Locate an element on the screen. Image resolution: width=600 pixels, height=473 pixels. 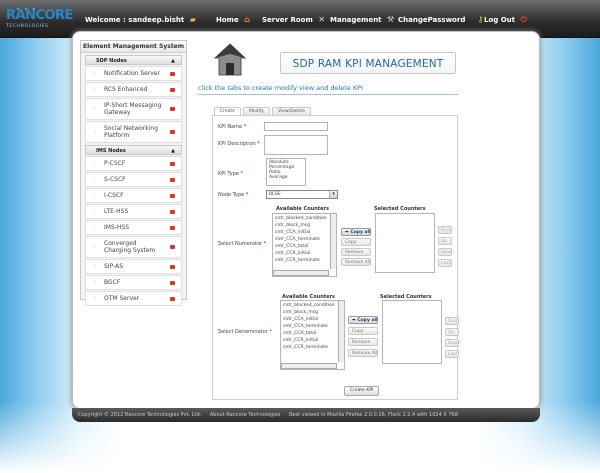
kpi-description-input is located at coordinates (296, 145).